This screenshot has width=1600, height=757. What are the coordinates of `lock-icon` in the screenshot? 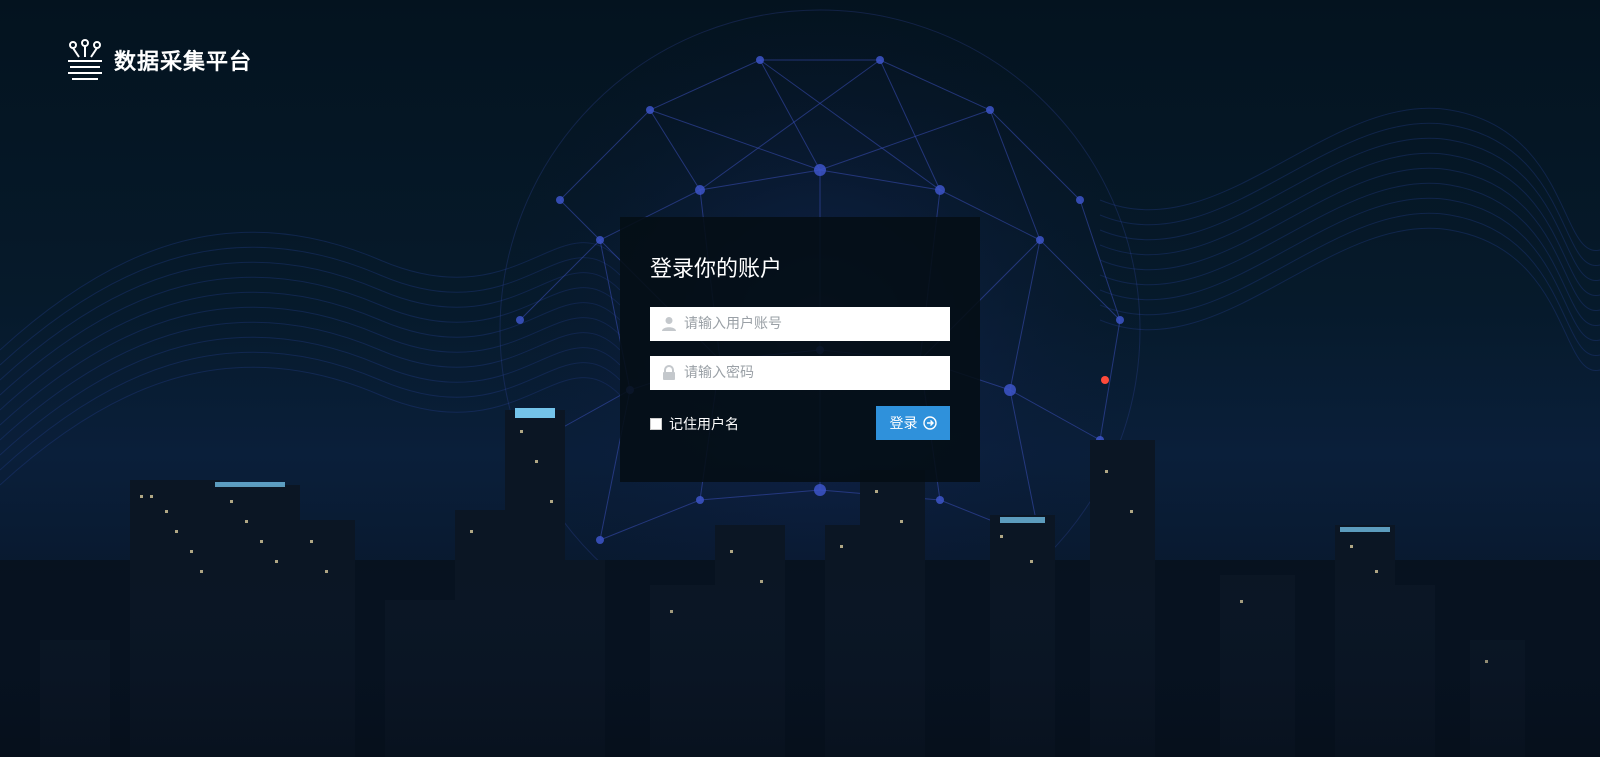 It's located at (669, 372).